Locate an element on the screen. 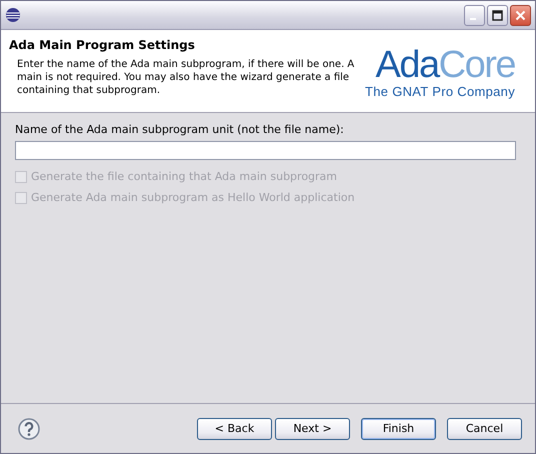 This screenshot has width=536, height=454. help-icon is located at coordinates (29, 429).